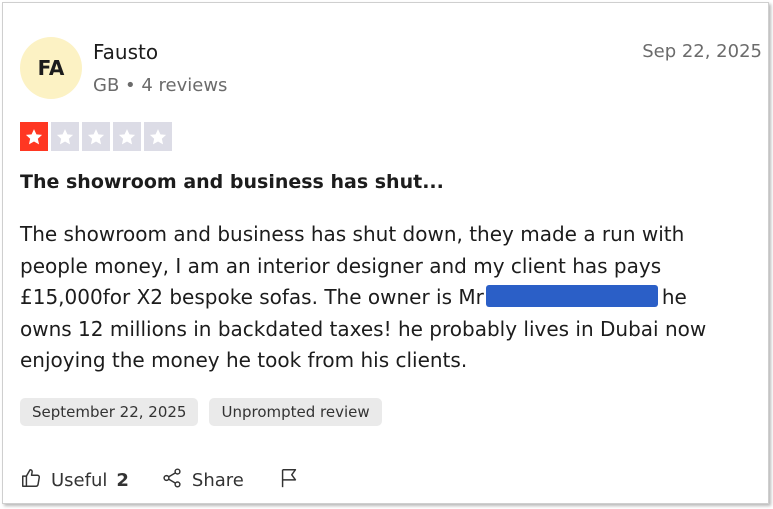 The height and width of the screenshot is (509, 773). What do you see at coordinates (31, 480) in the screenshot?
I see `thumbs-up-icon` at bounding box center [31, 480].